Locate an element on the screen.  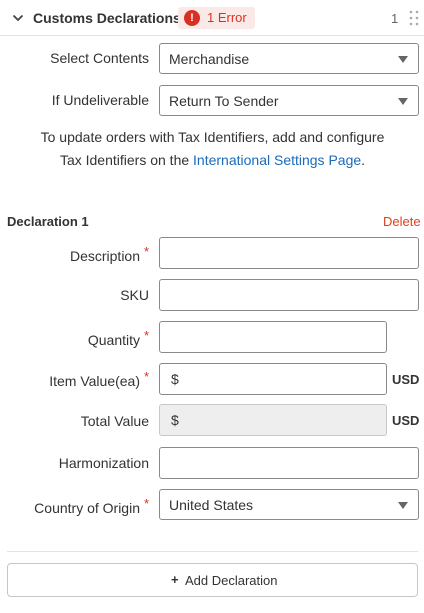
harmonization-label: Harmonization is located at coordinates (103, 463).